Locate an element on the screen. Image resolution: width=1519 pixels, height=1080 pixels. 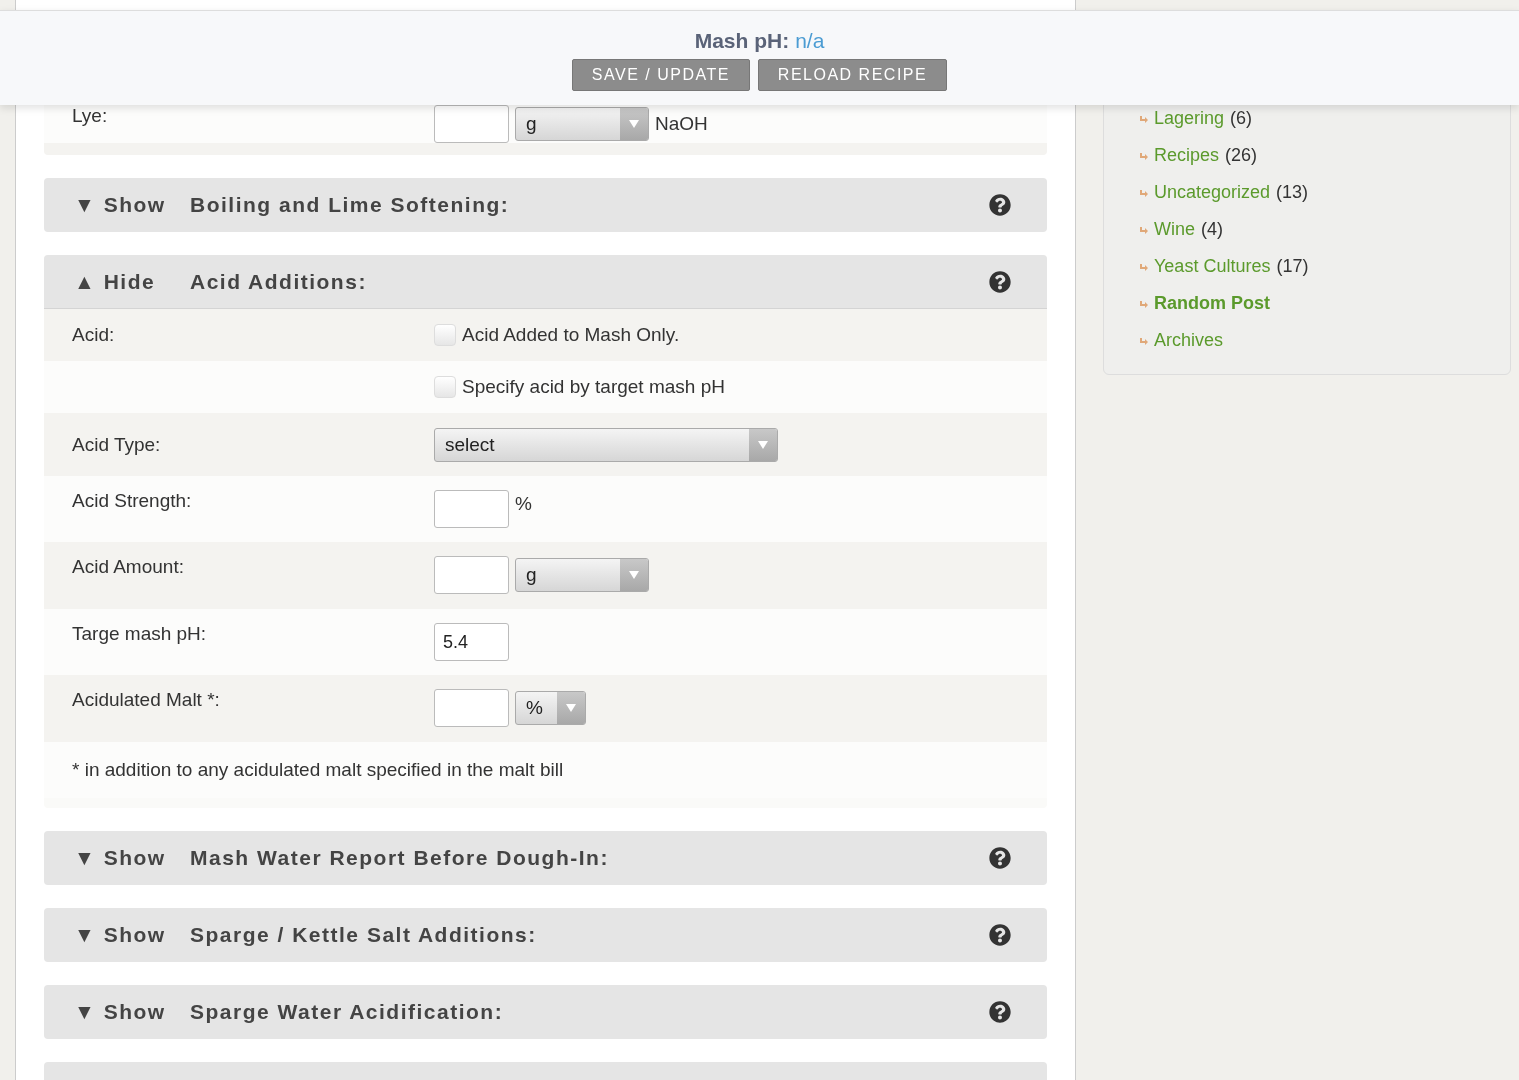
field-label: Targe mash pH: is located at coordinates (140, 634).